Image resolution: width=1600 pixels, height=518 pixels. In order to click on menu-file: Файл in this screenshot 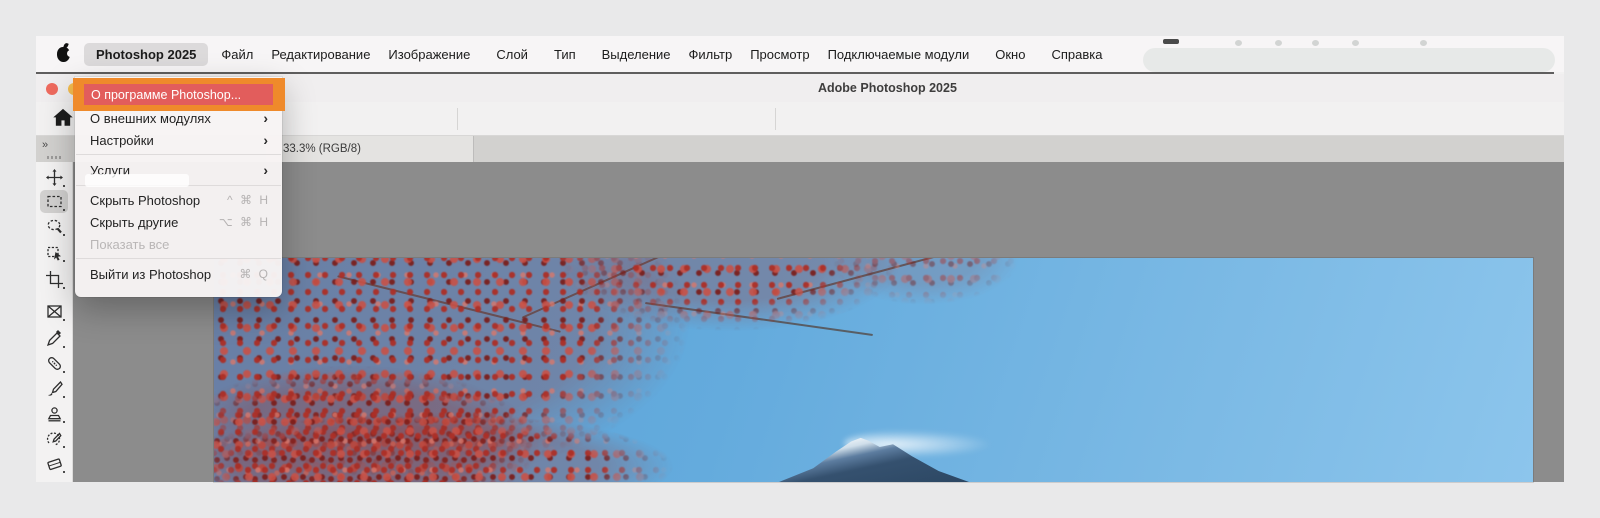, I will do `click(237, 54)`.